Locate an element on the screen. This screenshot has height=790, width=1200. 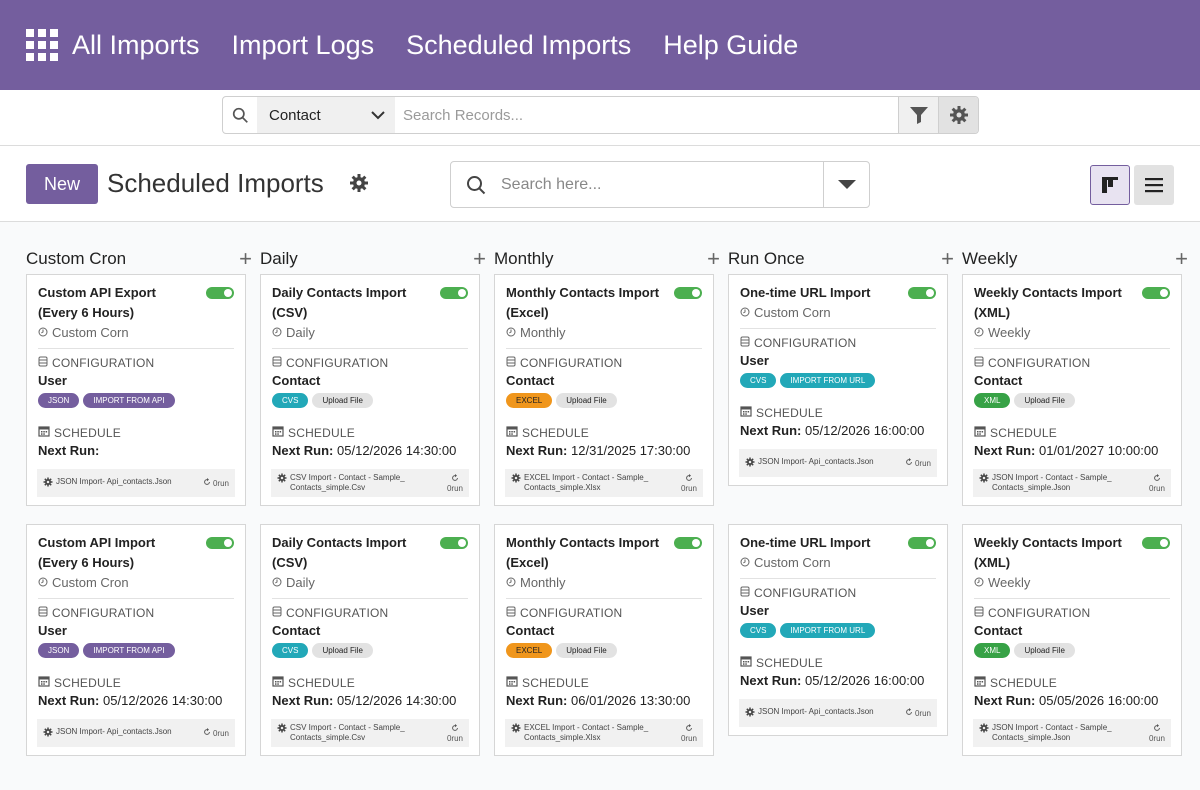
model-select: Contact is located at coordinates (326, 115).